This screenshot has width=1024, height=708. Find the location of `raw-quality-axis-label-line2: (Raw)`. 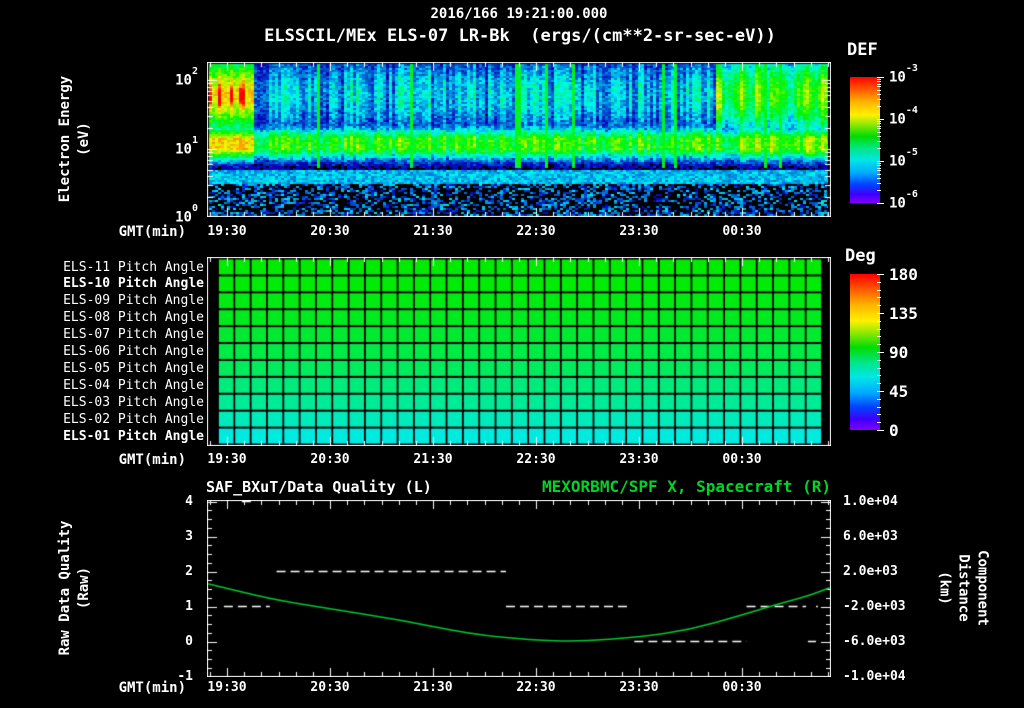

raw-quality-axis-label-line2: (Raw) is located at coordinates (84, 588).